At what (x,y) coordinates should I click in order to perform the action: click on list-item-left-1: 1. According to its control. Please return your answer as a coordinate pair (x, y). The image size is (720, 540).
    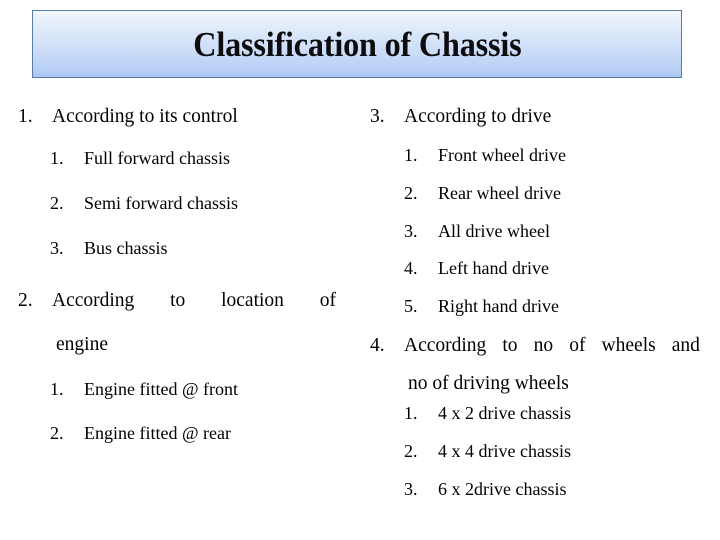
    Looking at the image, I should click on (178, 117).